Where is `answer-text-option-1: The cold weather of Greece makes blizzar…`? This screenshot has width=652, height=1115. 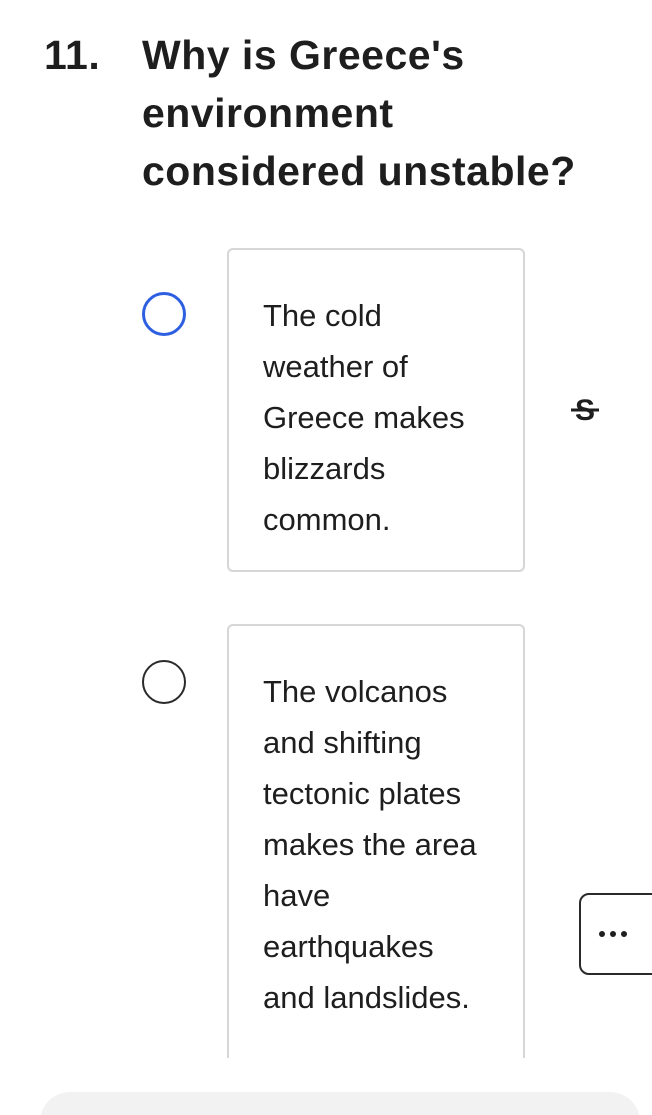
answer-text-option-1: The cold weather of Greece makes blizzar… is located at coordinates (364, 417).